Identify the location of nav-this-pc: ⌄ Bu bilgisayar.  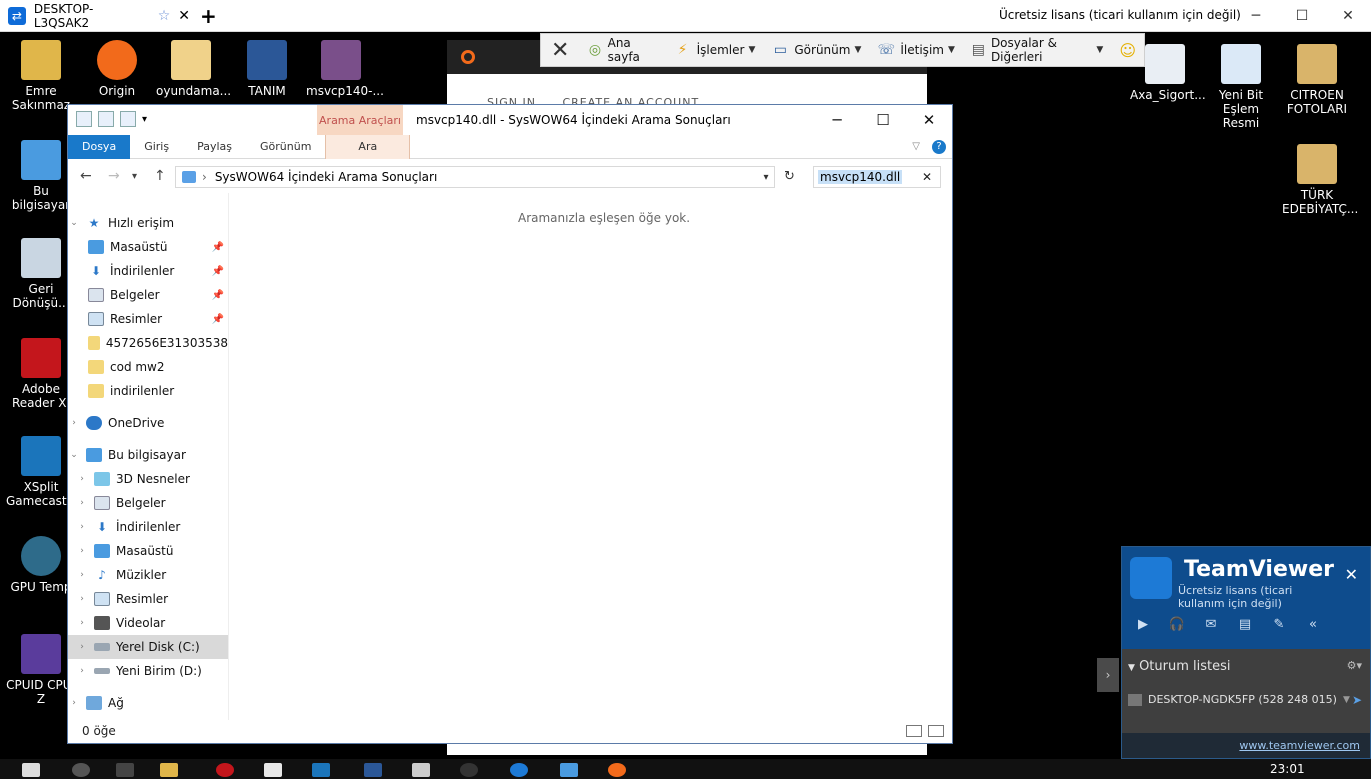
(148, 455).